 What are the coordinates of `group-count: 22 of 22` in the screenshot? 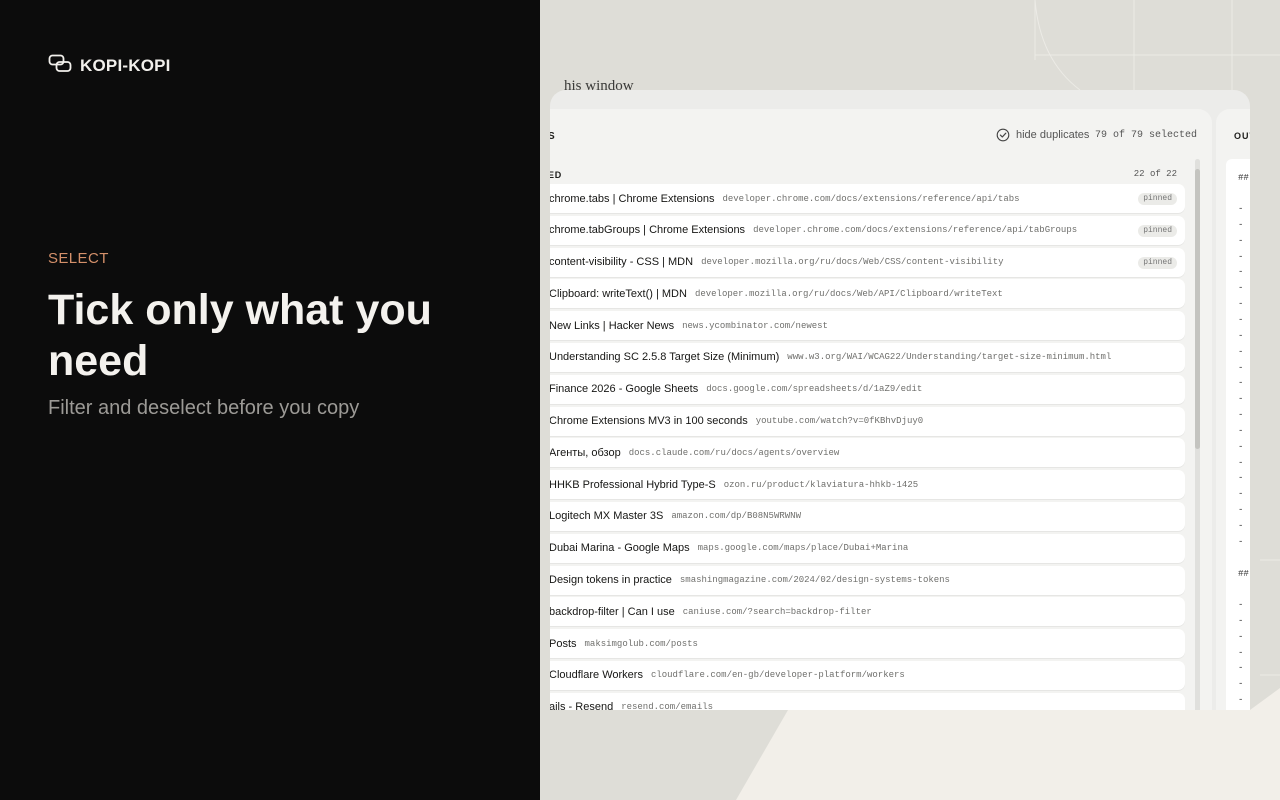 It's located at (1155, 174).